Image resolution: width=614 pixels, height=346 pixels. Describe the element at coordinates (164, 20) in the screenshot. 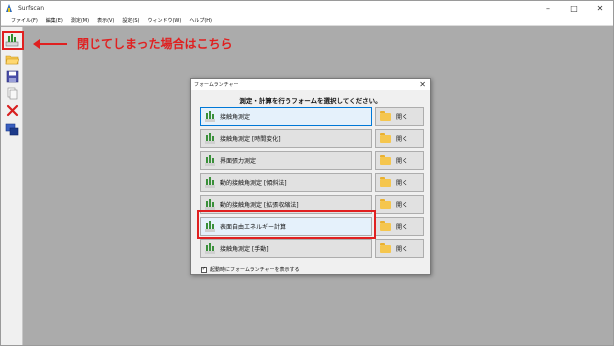

I see `menu-window: ウィンドウ(W)` at that location.